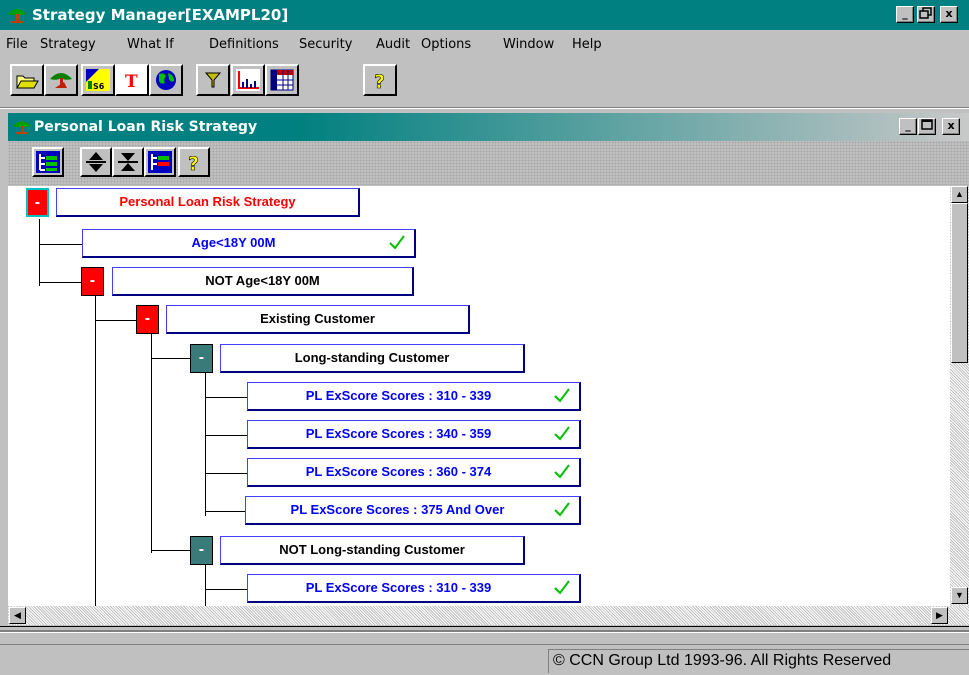 The width and height of the screenshot is (969, 675). What do you see at coordinates (398, 471) in the screenshot?
I see `node-label: PL ExScore Scores : 360 - 374` at bounding box center [398, 471].